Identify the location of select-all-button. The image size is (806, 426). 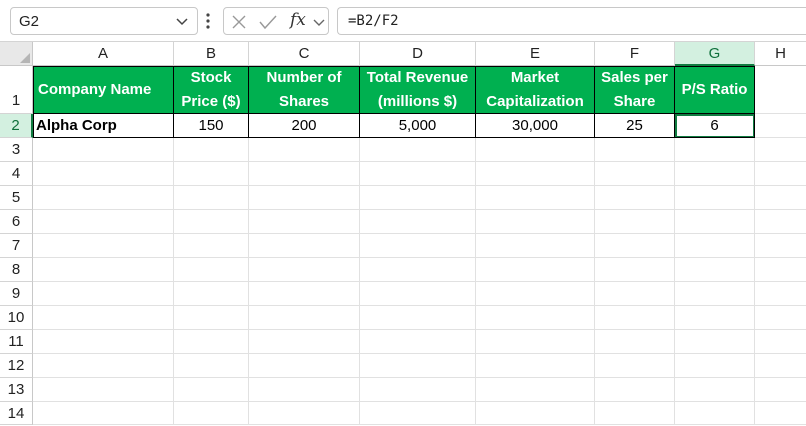
(16, 54).